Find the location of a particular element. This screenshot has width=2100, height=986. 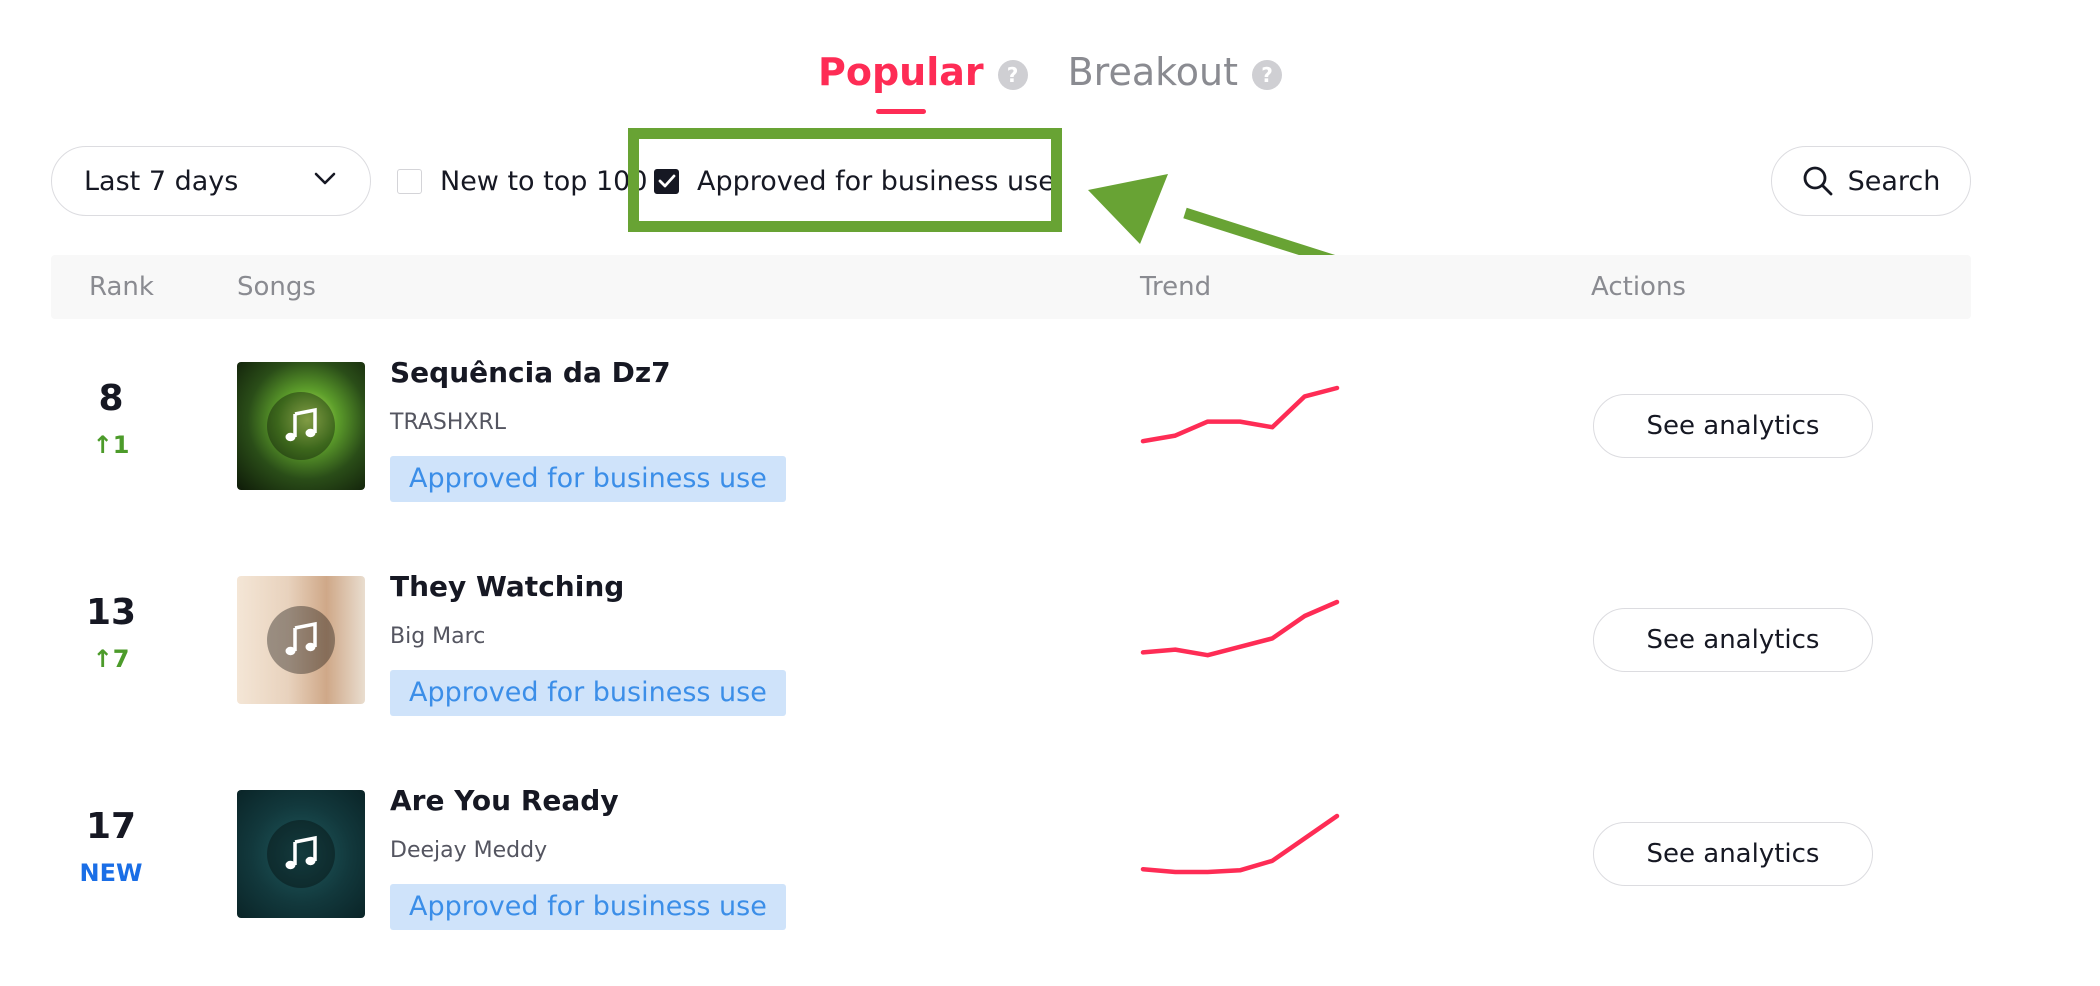

tab-breakout: Breakout ? is located at coordinates (1175, 72).